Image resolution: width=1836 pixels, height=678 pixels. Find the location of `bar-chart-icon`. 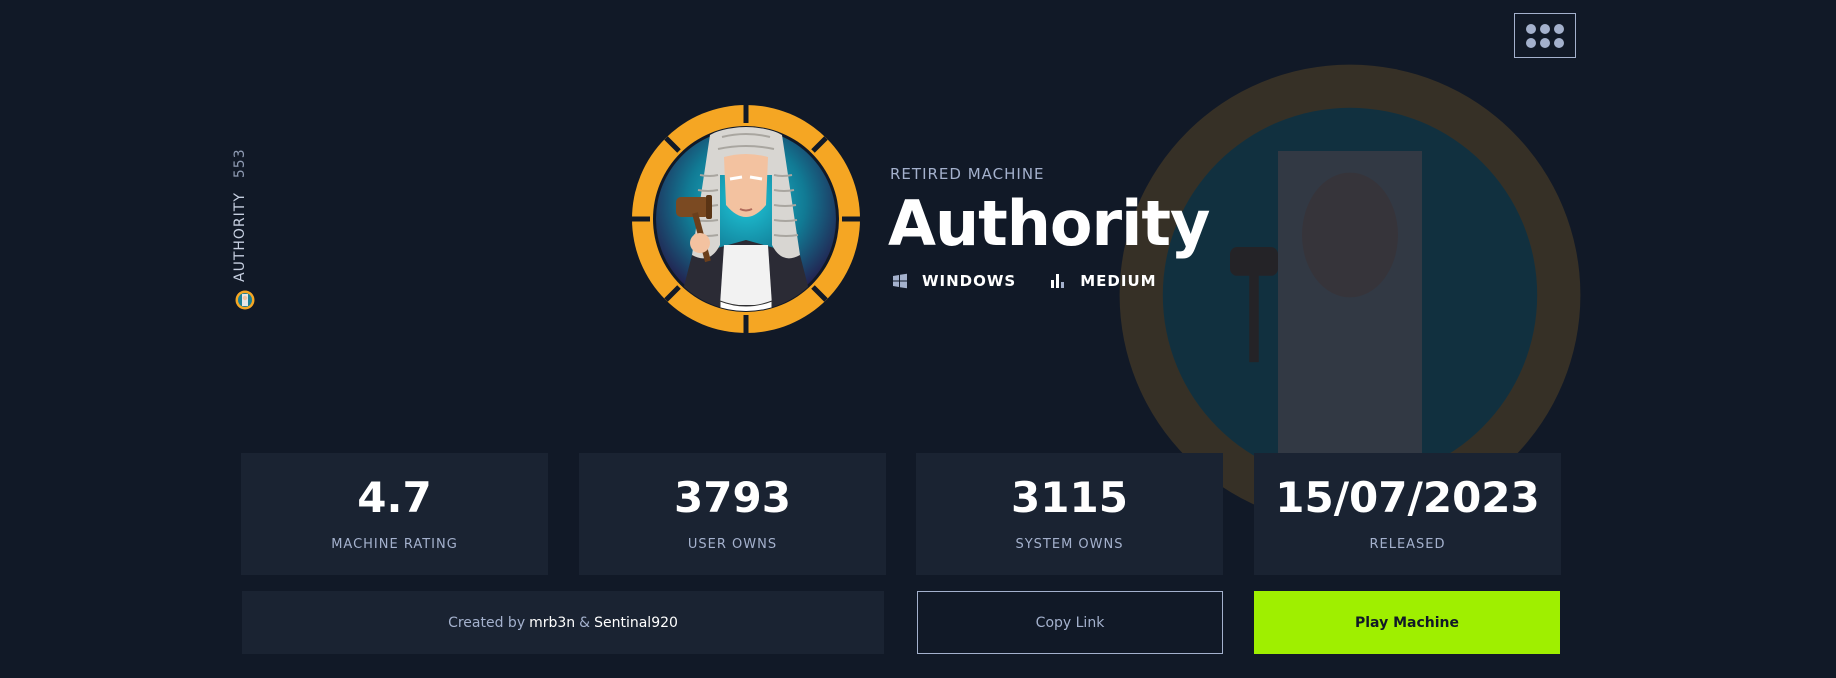

bar-chart-icon is located at coordinates (1058, 281).